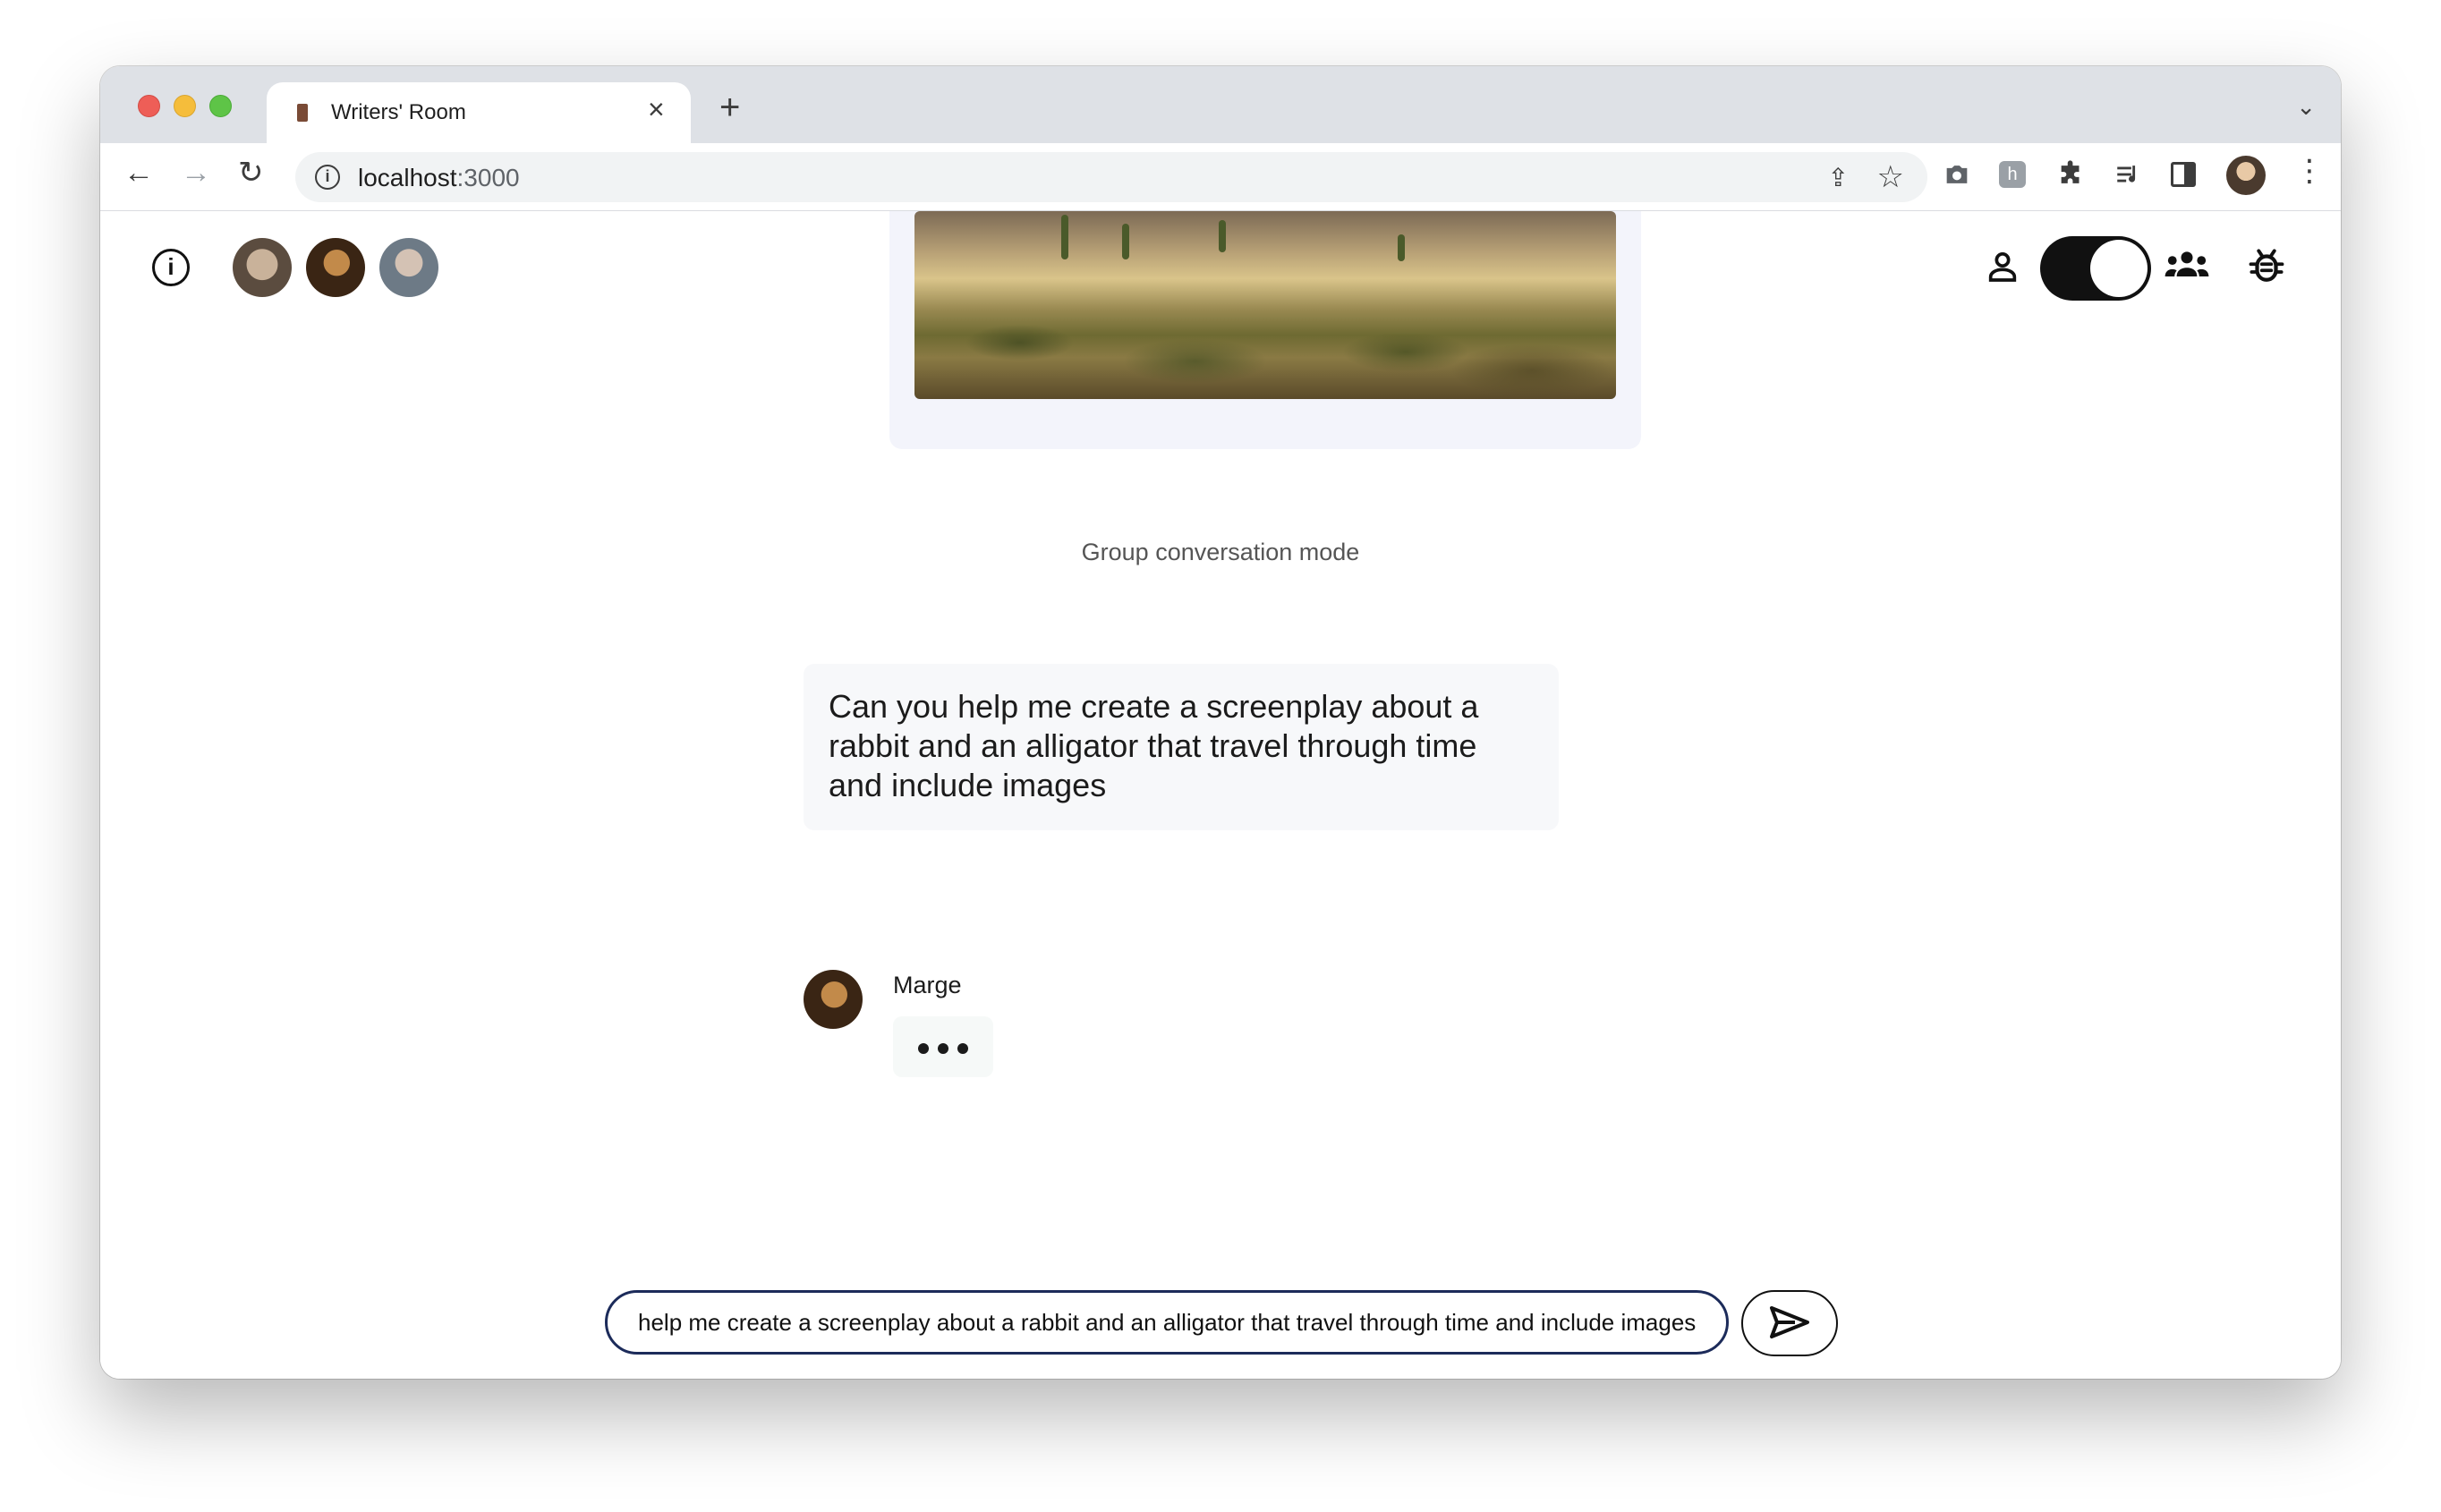 The height and width of the screenshot is (1512, 2441). I want to click on minimize-window-button, so click(185, 106).